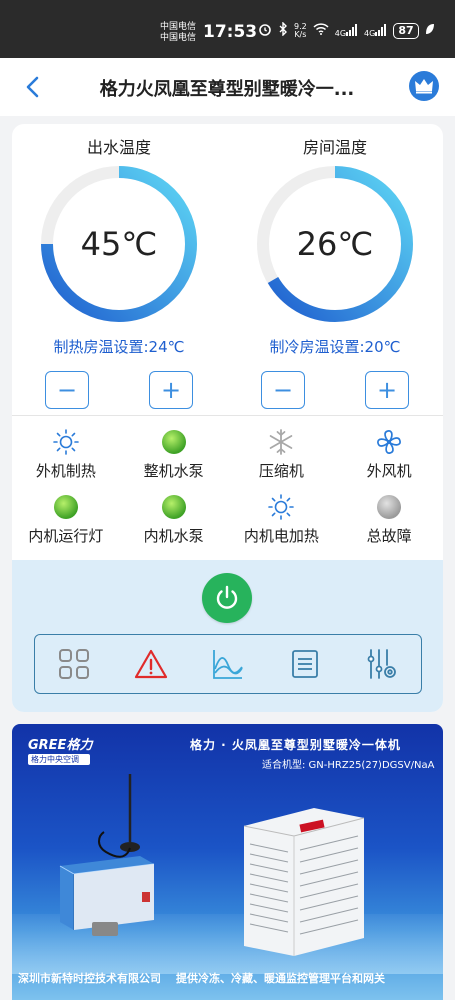  I want to click on status-label: 压缩机, so click(281, 471).